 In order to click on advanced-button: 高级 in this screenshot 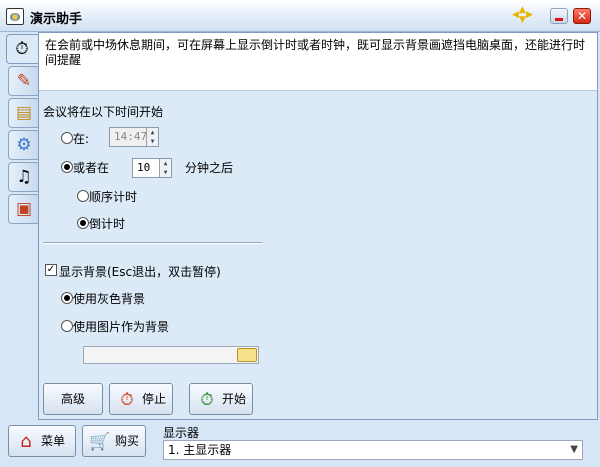, I will do `click(73, 399)`.